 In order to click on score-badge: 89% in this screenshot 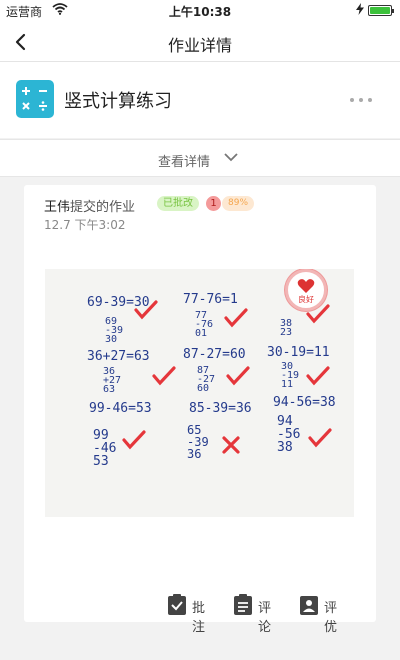, I will do `click(238, 203)`.